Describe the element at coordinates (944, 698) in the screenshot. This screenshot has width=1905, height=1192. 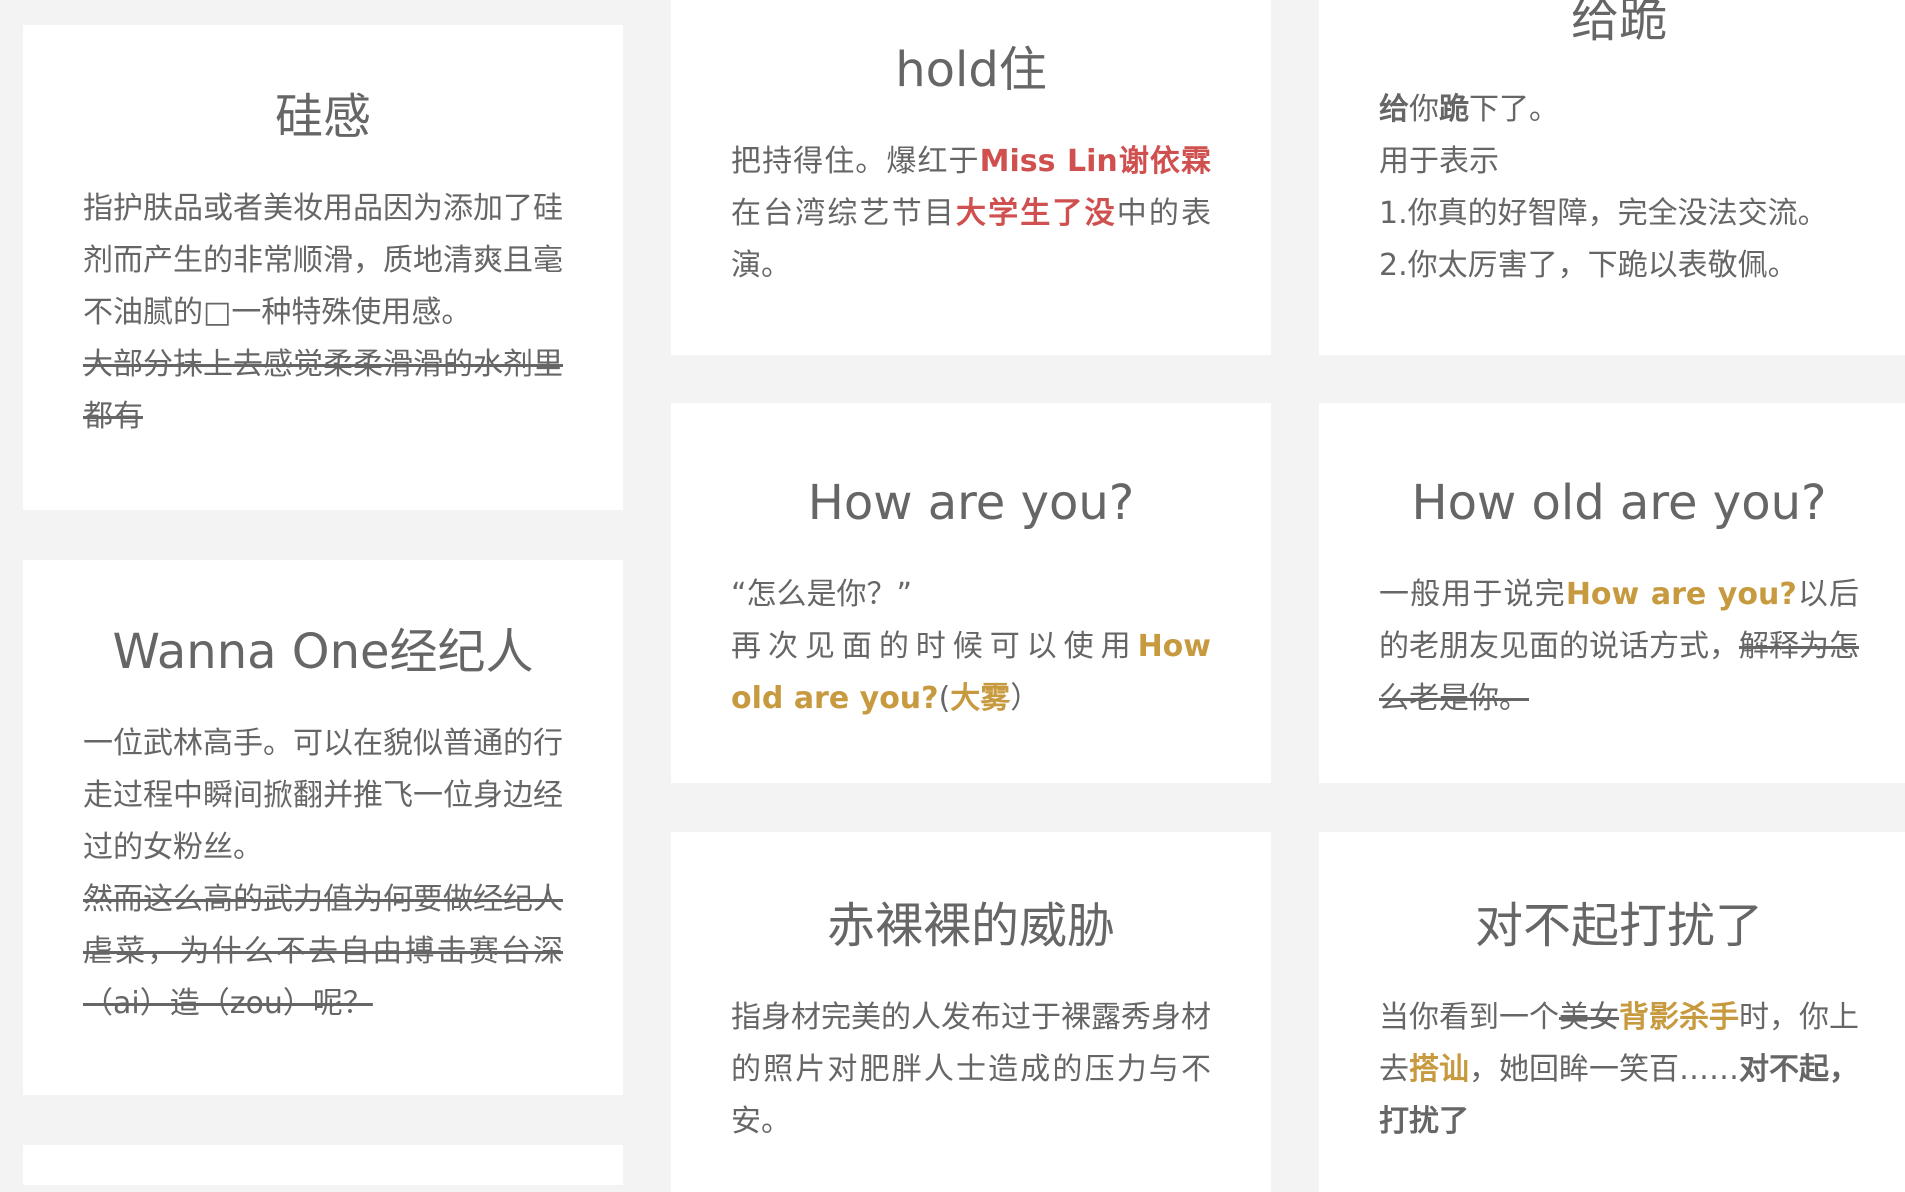
I see `paren-open: (` at that location.